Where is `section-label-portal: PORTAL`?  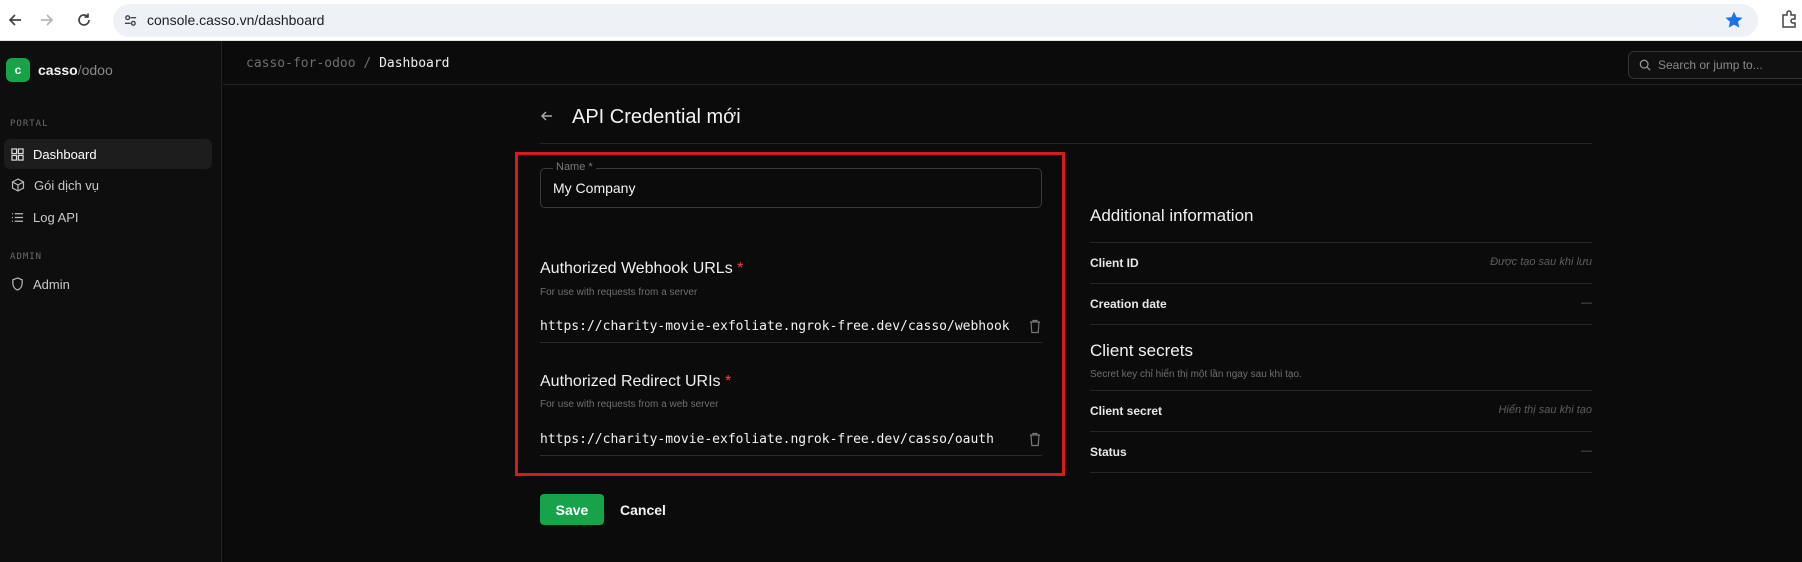 section-label-portal: PORTAL is located at coordinates (29, 124).